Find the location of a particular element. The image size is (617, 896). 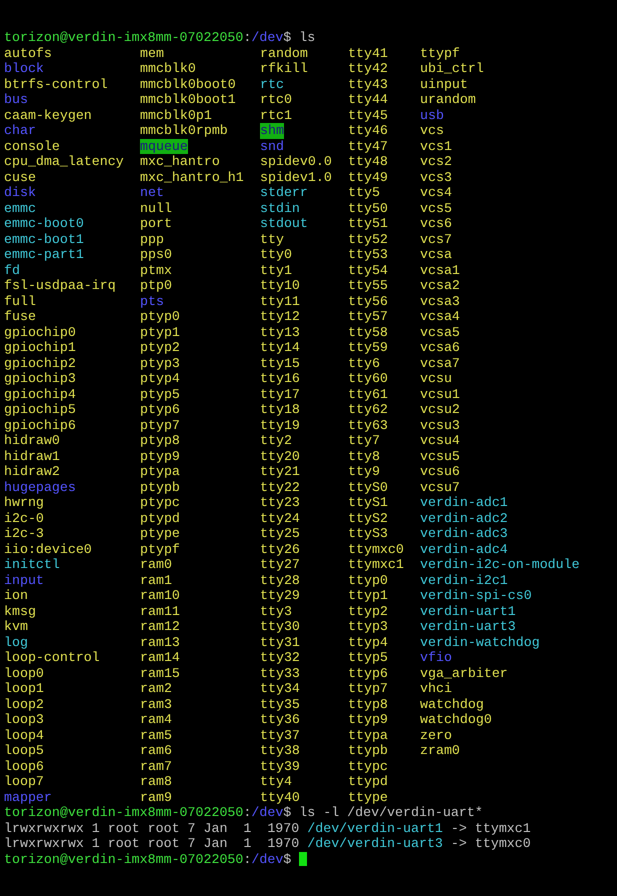

file-name: ram14 is located at coordinates (160, 658).